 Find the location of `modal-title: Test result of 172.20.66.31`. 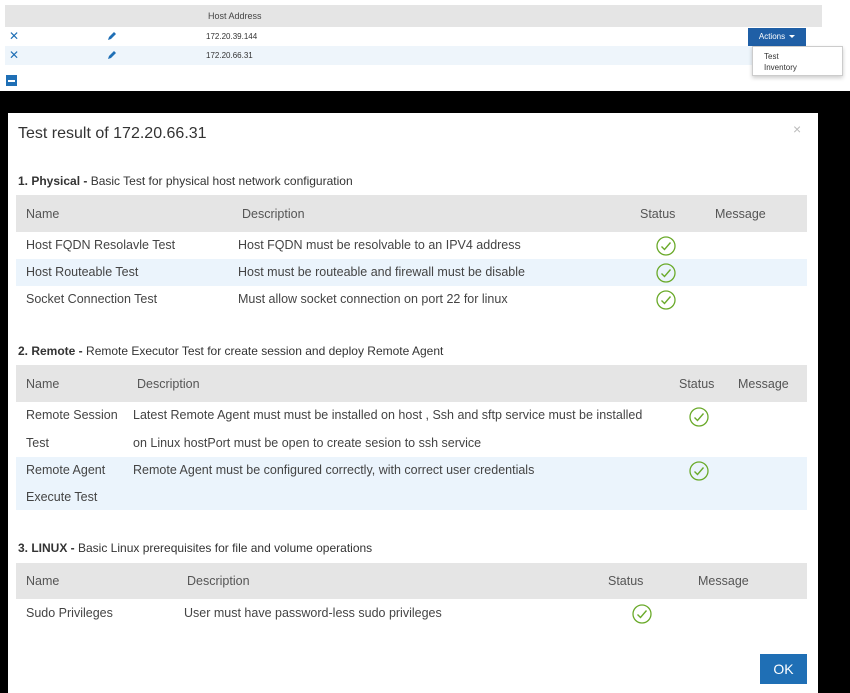

modal-title: Test result of 172.20.66.31 is located at coordinates (112, 133).